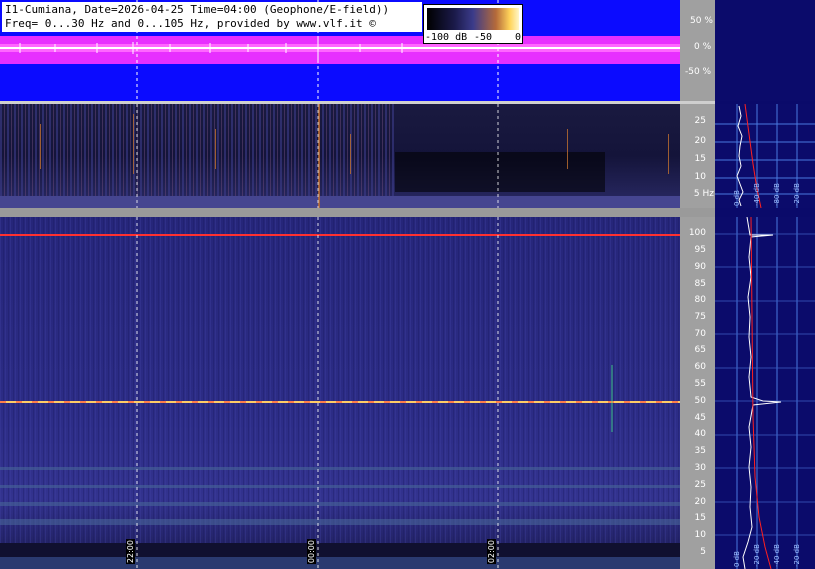  Describe the element at coordinates (700, 267) in the screenshot. I see `hf-tick: 90` at that location.